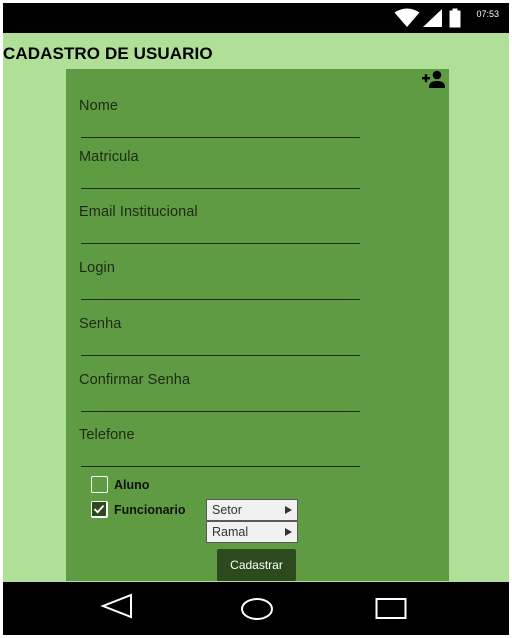  Describe the element at coordinates (407, 17) in the screenshot. I see `wifi-icon` at that location.